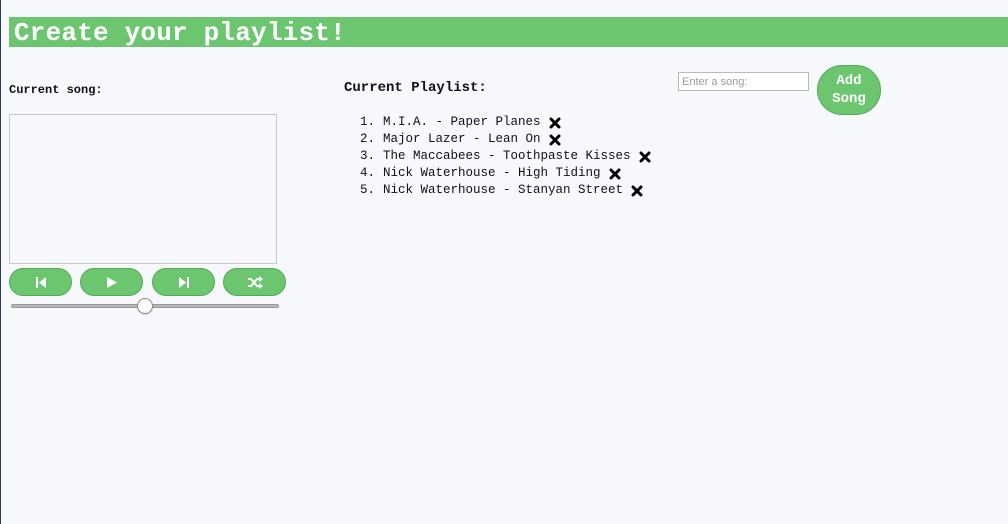 The image size is (1008, 524). I want to click on window-edge, so click(0, 262).